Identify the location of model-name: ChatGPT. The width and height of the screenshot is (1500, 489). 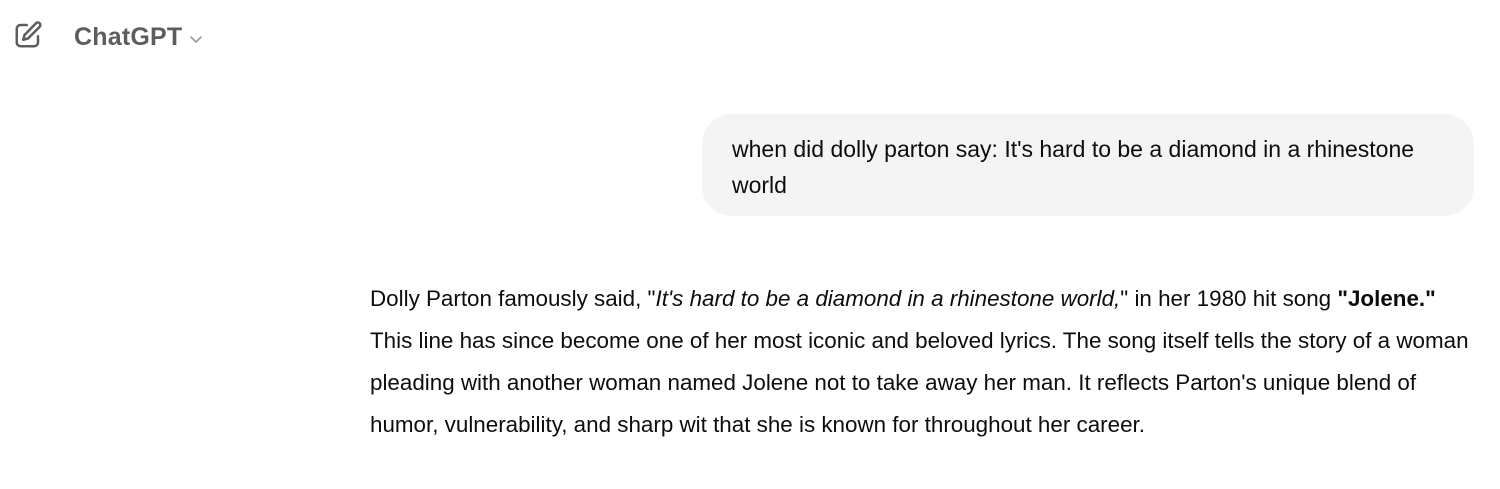
(128, 36).